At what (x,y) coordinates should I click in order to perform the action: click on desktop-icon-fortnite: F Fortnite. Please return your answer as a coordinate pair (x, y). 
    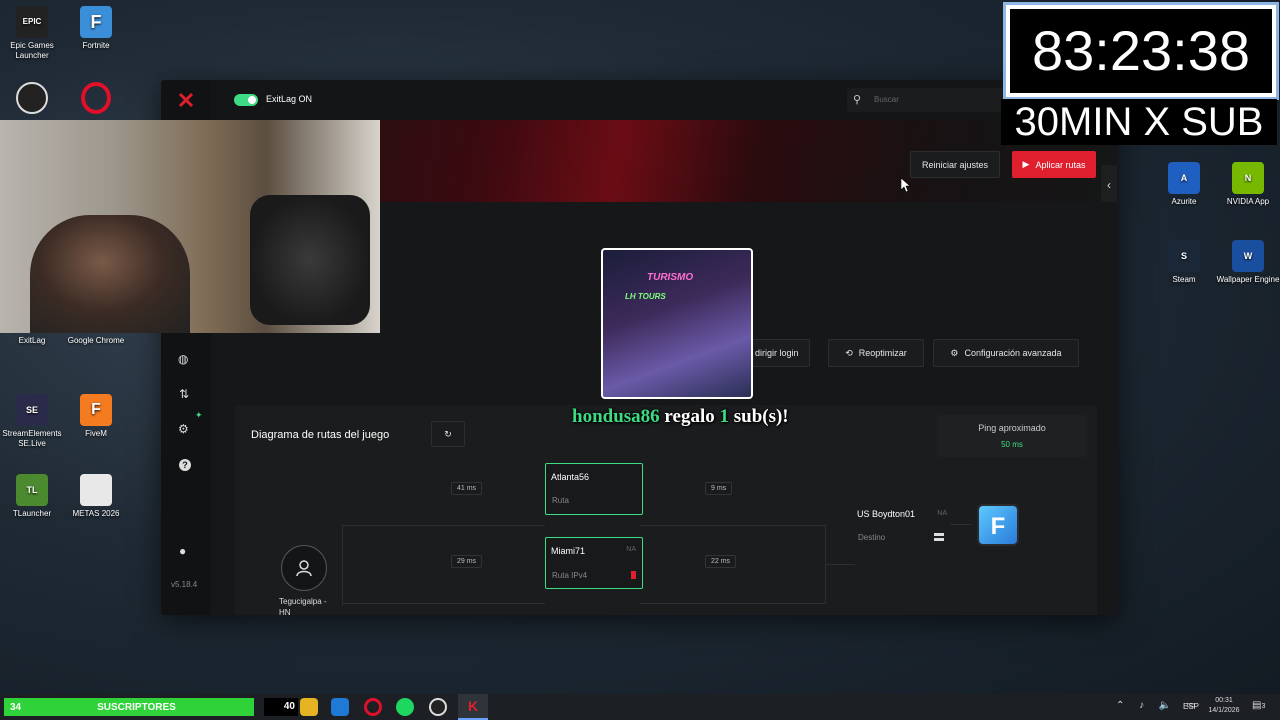
    Looking at the image, I should click on (96, 28).